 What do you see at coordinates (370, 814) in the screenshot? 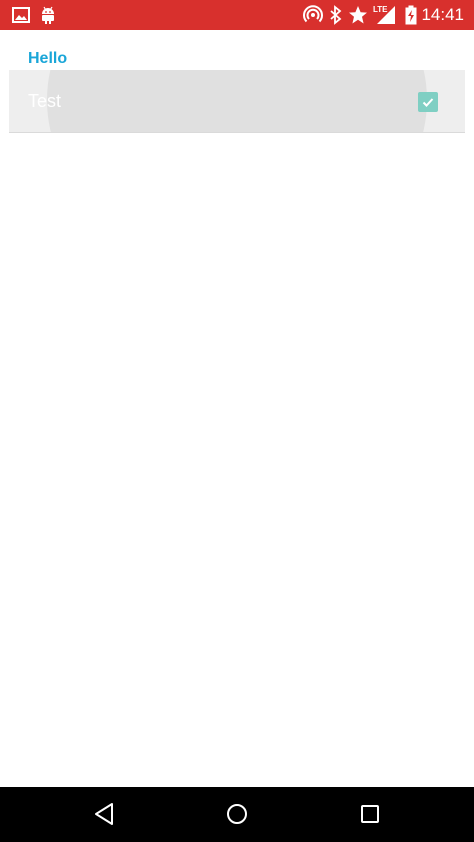
I see `recents-icon` at bounding box center [370, 814].